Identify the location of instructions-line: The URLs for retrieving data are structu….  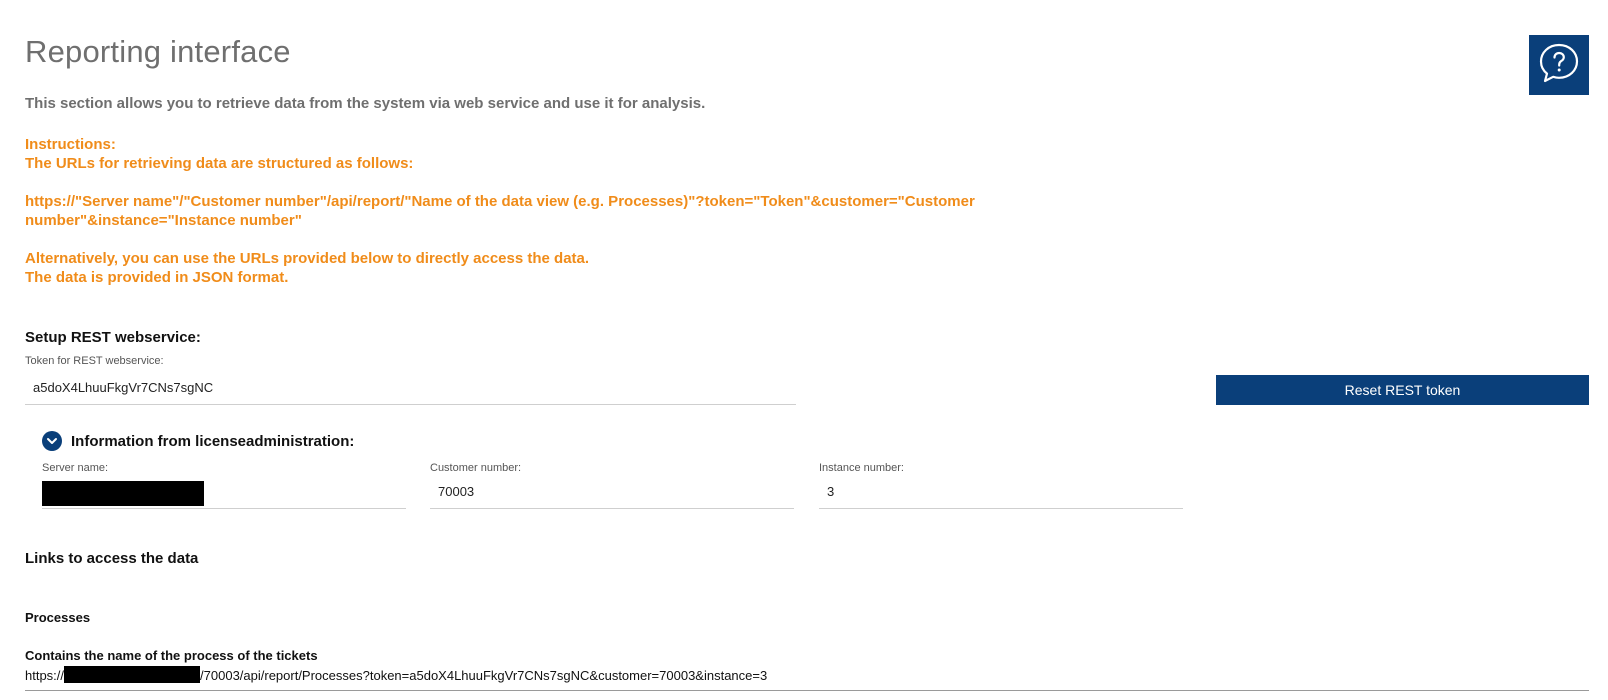
(219, 163).